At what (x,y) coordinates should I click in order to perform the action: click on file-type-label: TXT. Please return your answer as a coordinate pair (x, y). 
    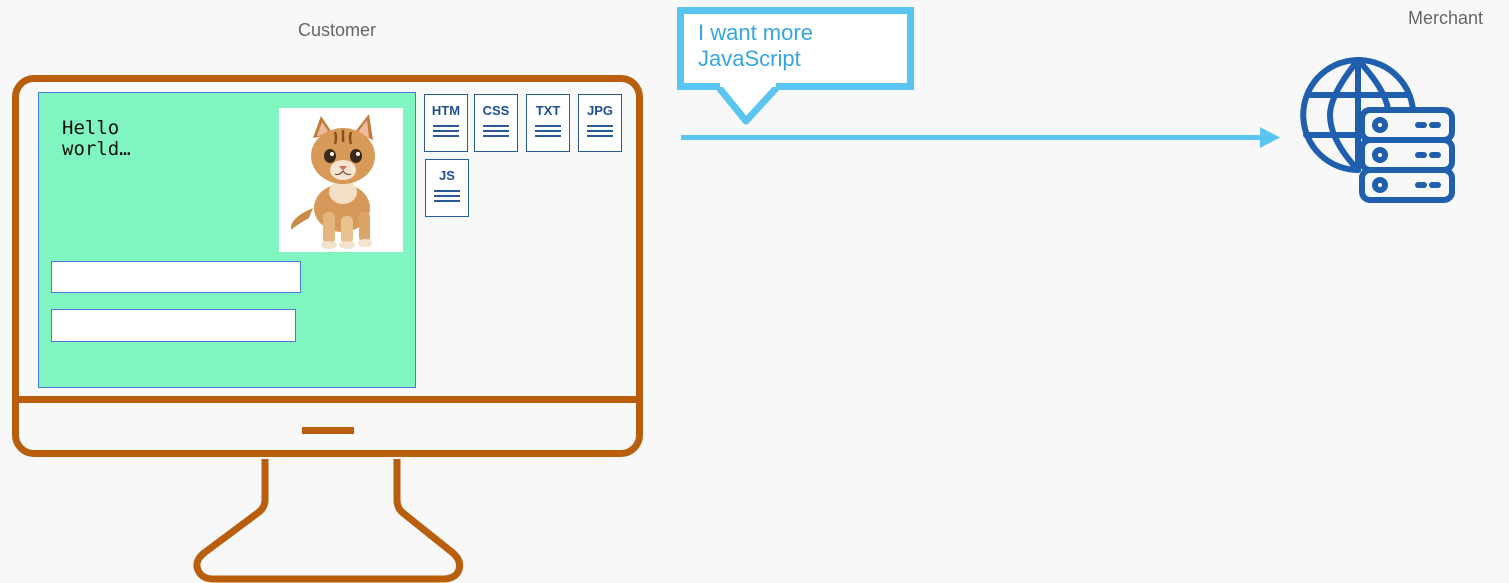
    Looking at the image, I should click on (548, 110).